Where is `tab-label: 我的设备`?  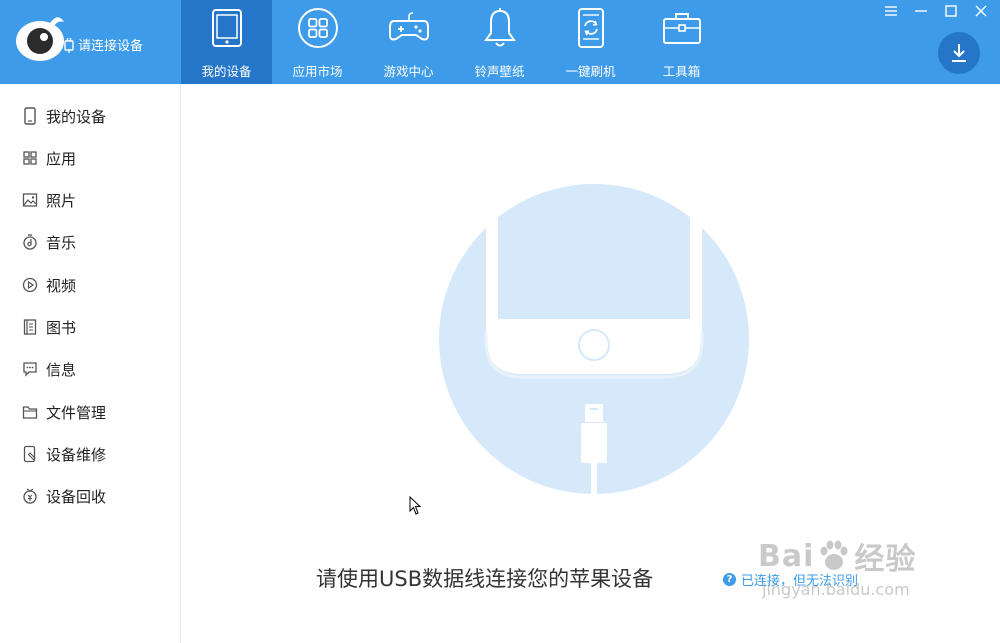 tab-label: 我的设备 is located at coordinates (226, 71).